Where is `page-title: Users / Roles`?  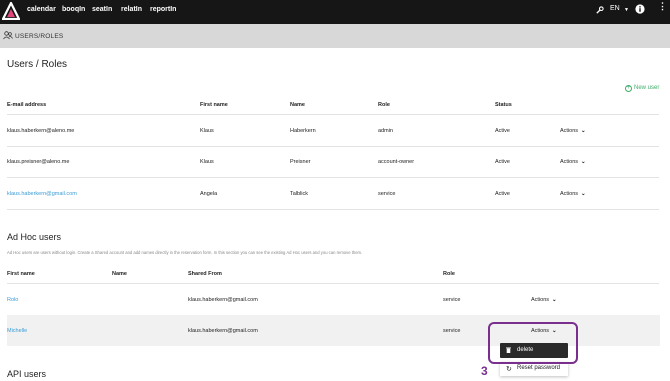
page-title: Users / Roles is located at coordinates (37, 64).